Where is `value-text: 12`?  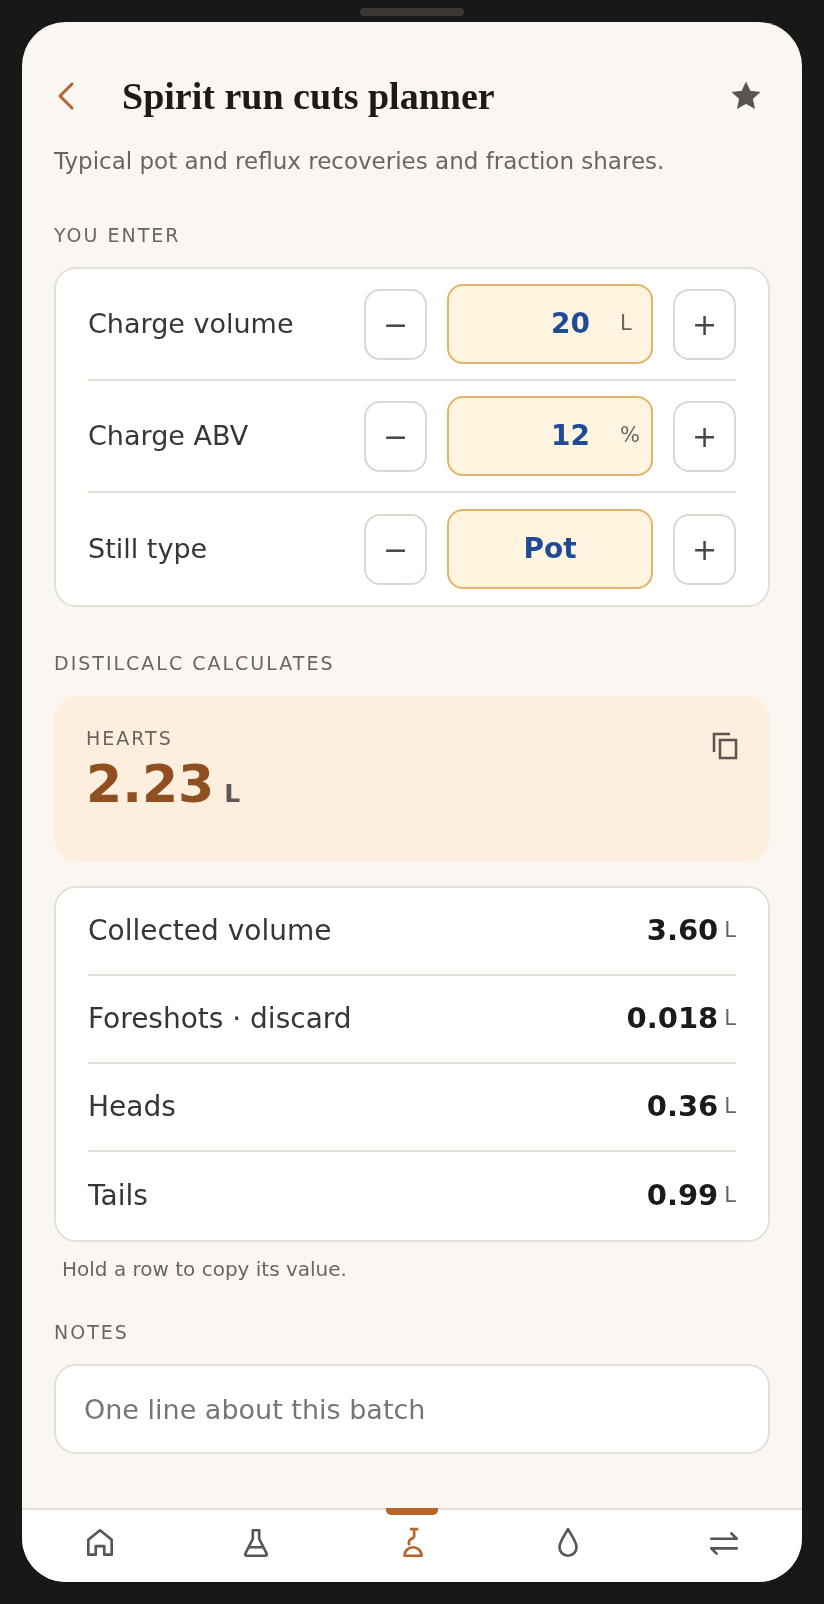
value-text: 12 is located at coordinates (570, 436).